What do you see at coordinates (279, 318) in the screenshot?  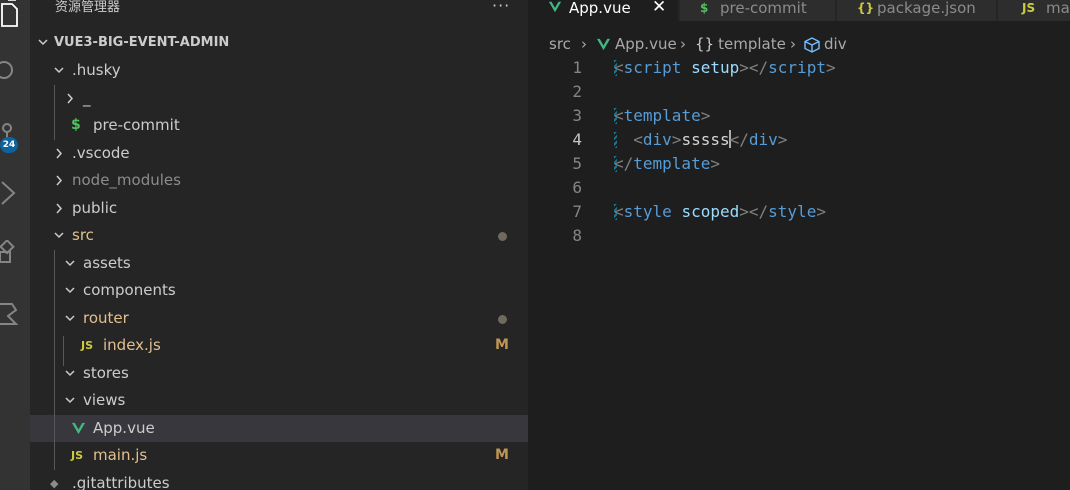 I see `tree-item-router: router` at bounding box center [279, 318].